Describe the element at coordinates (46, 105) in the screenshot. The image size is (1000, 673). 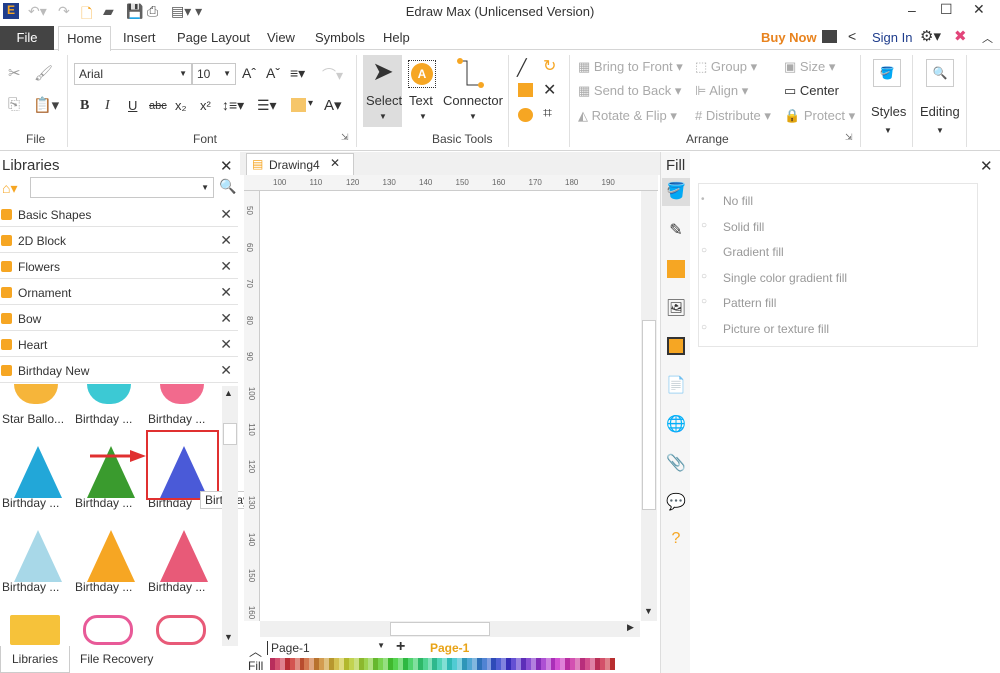
I see `paste-icon: 📋▾` at that location.